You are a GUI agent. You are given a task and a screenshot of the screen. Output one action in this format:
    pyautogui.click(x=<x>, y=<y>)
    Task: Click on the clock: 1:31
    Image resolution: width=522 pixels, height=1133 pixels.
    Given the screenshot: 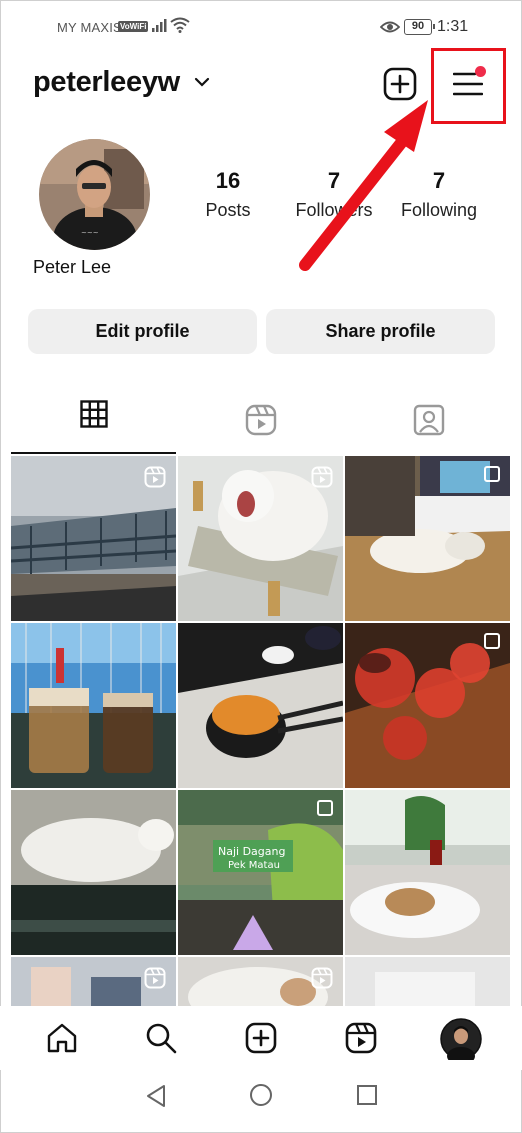 What is the action you would take?
    pyautogui.click(x=453, y=26)
    